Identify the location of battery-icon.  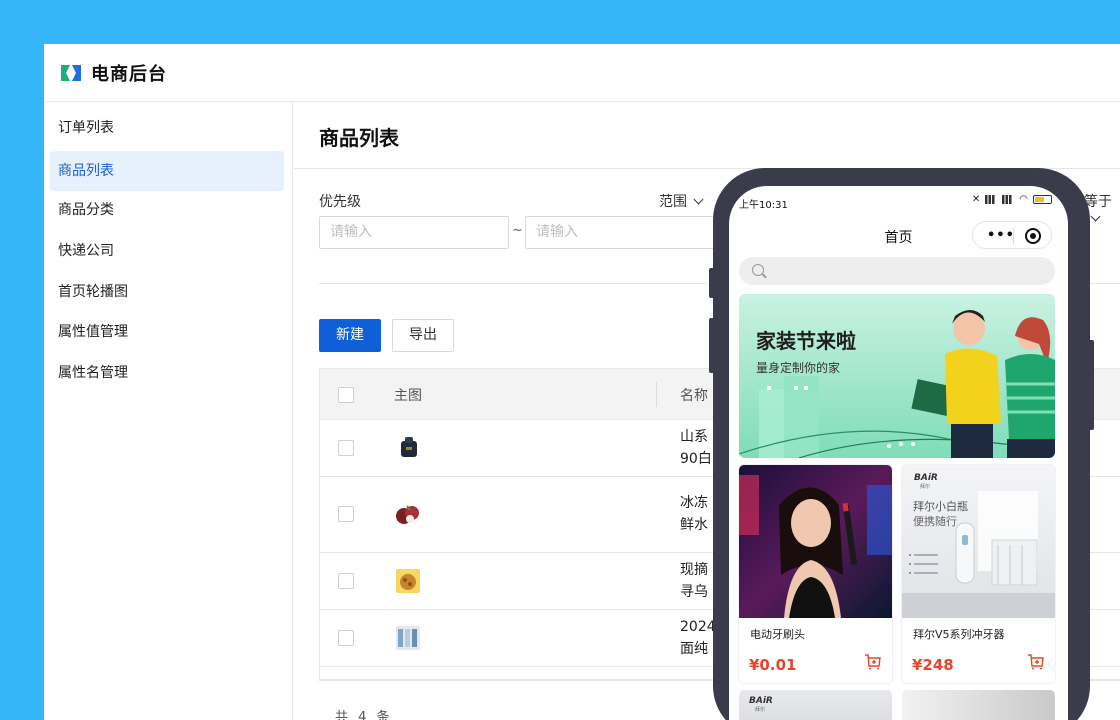
(1042, 199).